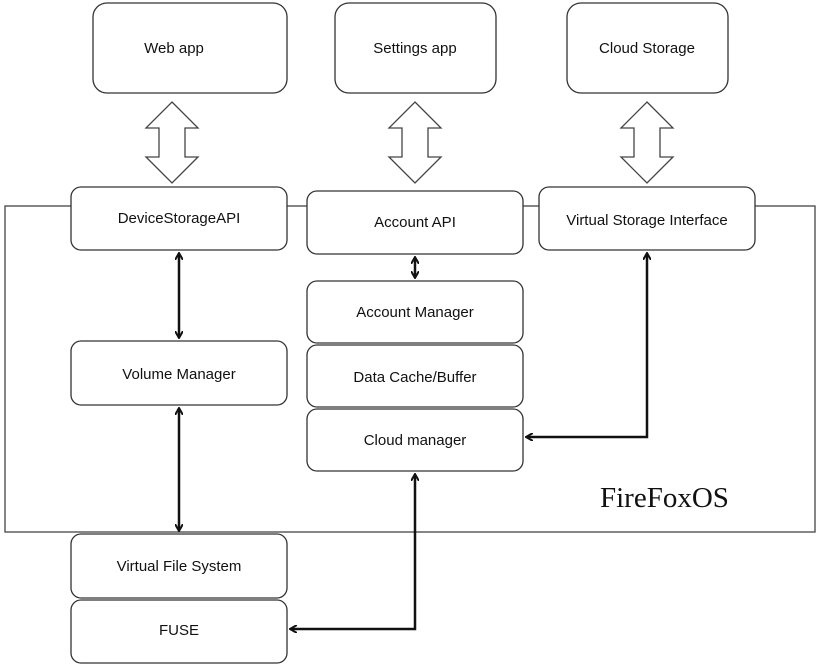 The image size is (820, 669). What do you see at coordinates (664, 498) in the screenshot?
I see `firefoxos-label: FireFoxOS` at bounding box center [664, 498].